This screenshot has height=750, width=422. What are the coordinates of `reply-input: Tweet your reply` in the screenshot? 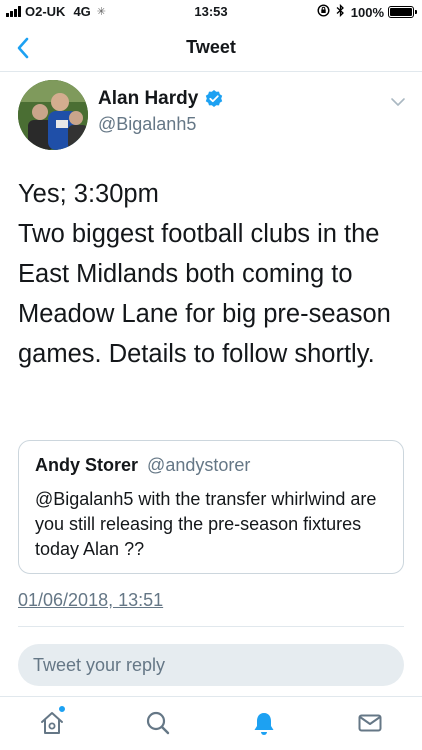 It's located at (211, 665).